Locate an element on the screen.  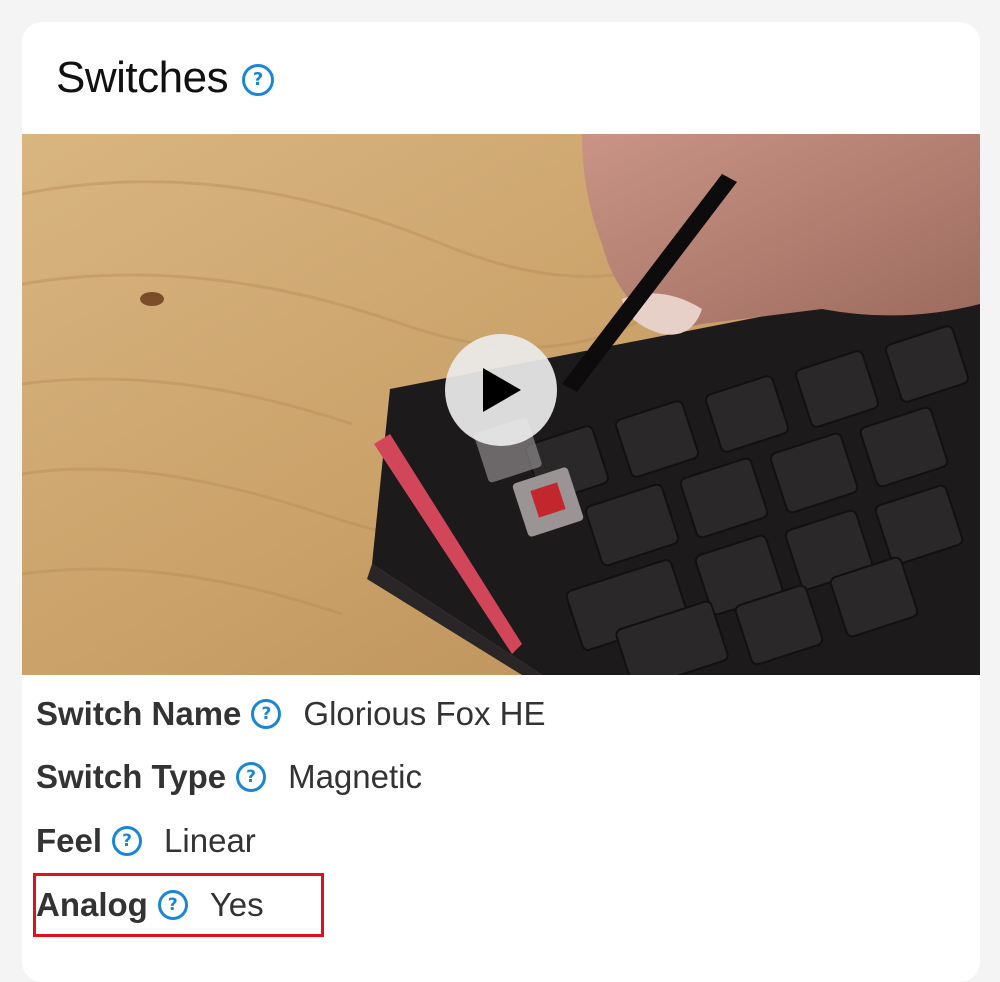
spec-label: Feel is located at coordinates (69, 840).